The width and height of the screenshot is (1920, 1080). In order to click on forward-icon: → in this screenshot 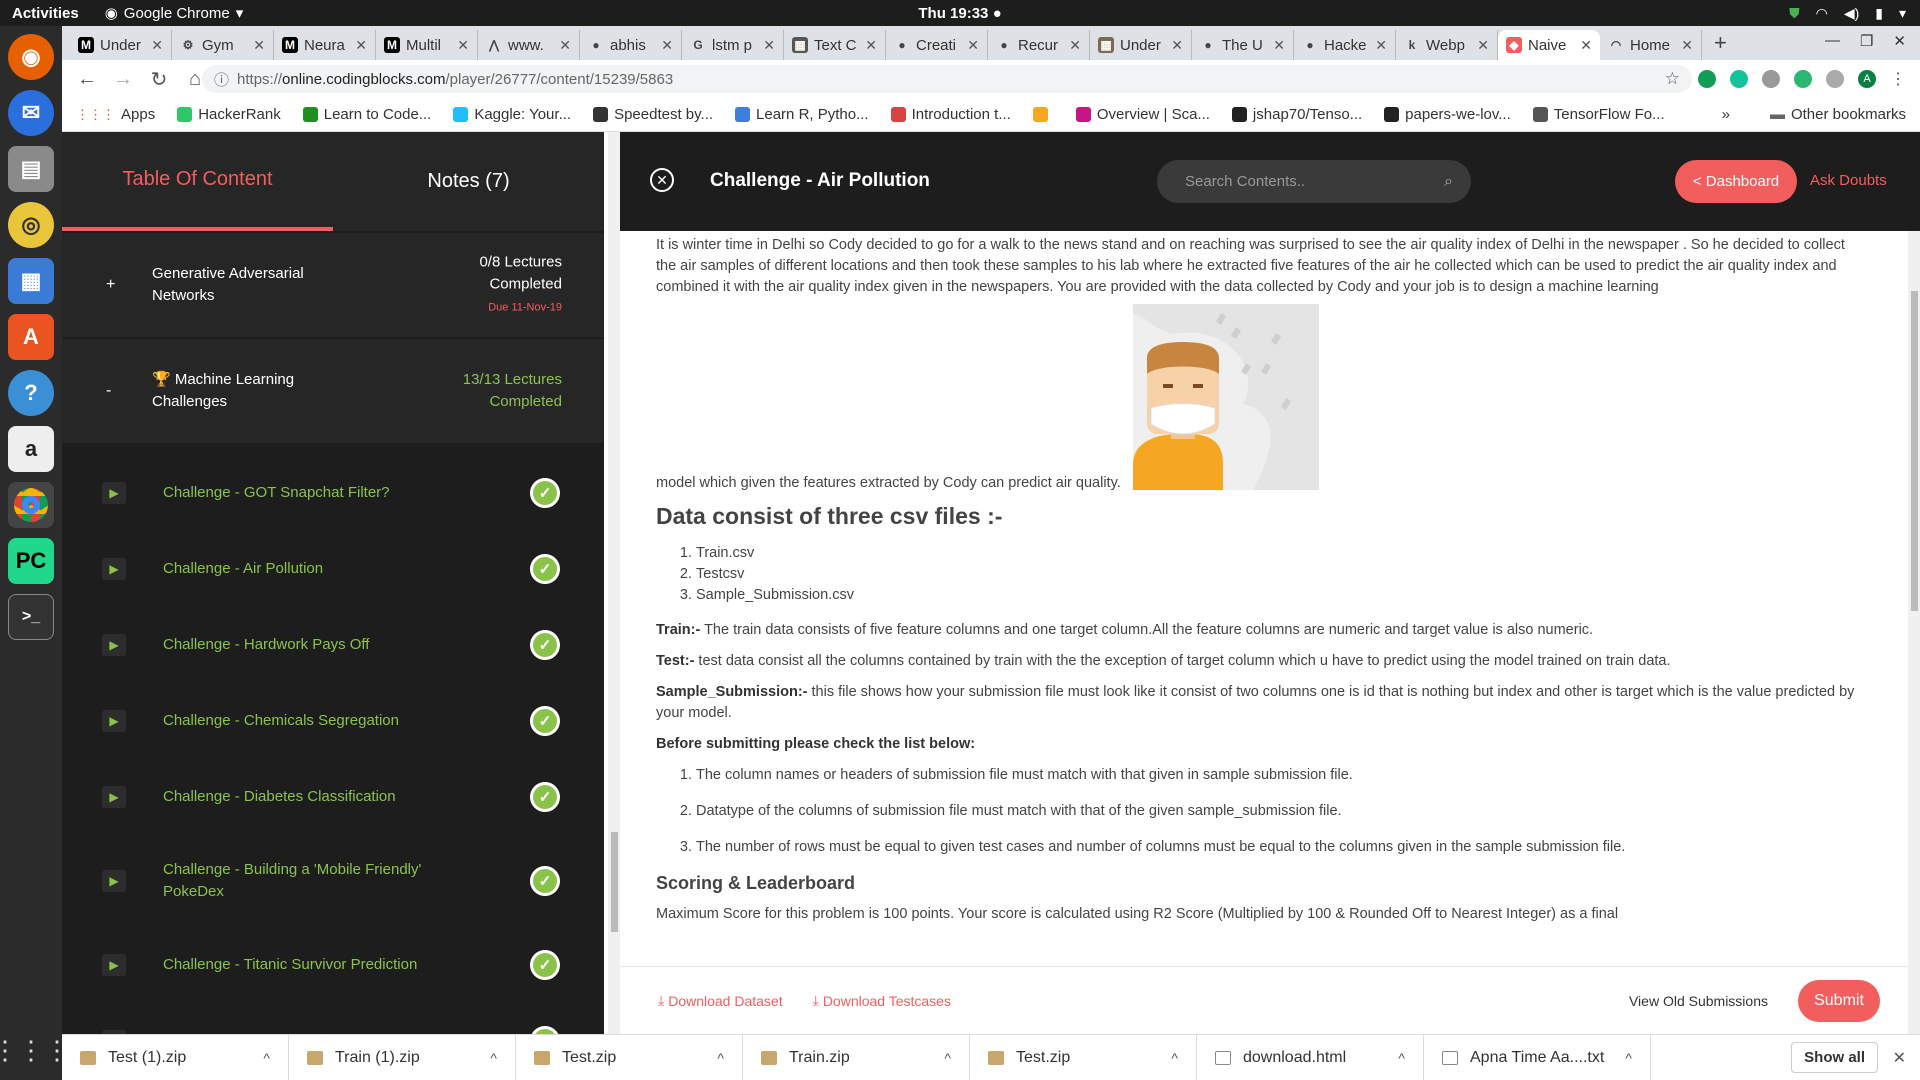, I will do `click(123, 79)`.